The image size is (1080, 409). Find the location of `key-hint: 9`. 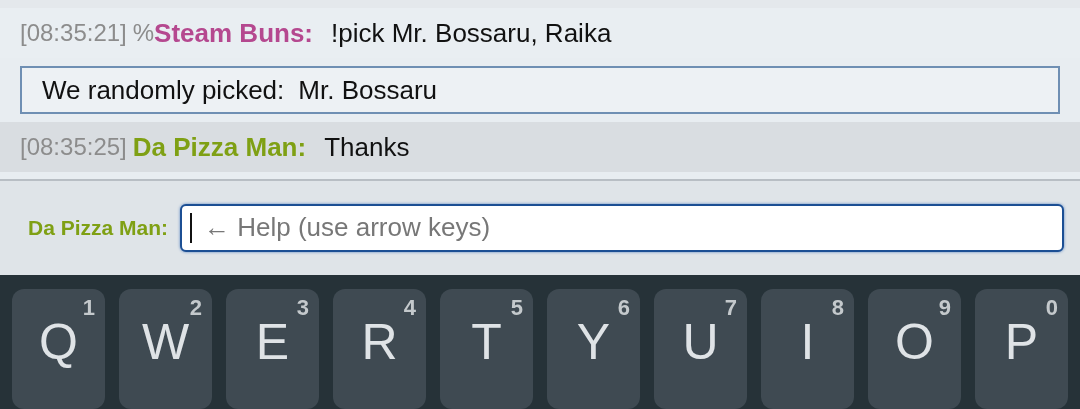

key-hint: 9 is located at coordinates (944, 308).